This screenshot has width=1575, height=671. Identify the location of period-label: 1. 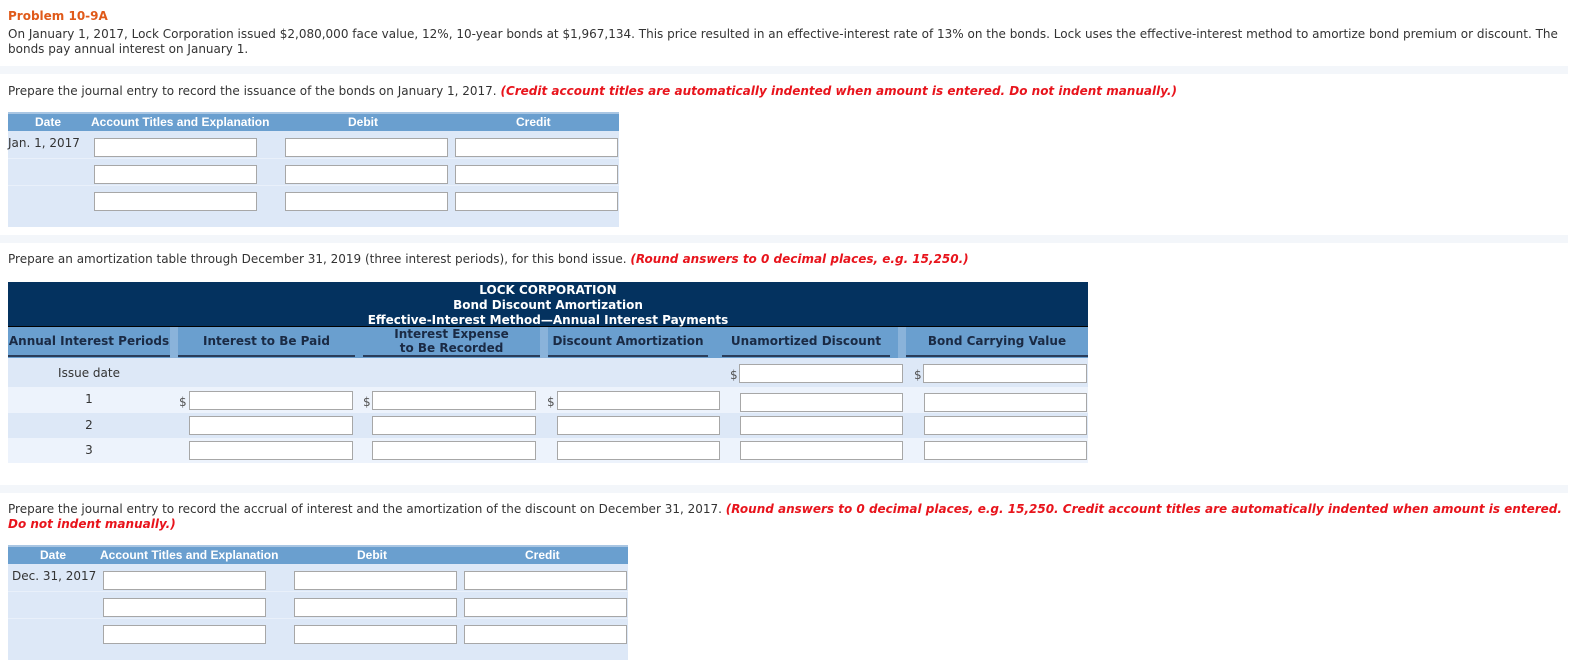
(89, 399).